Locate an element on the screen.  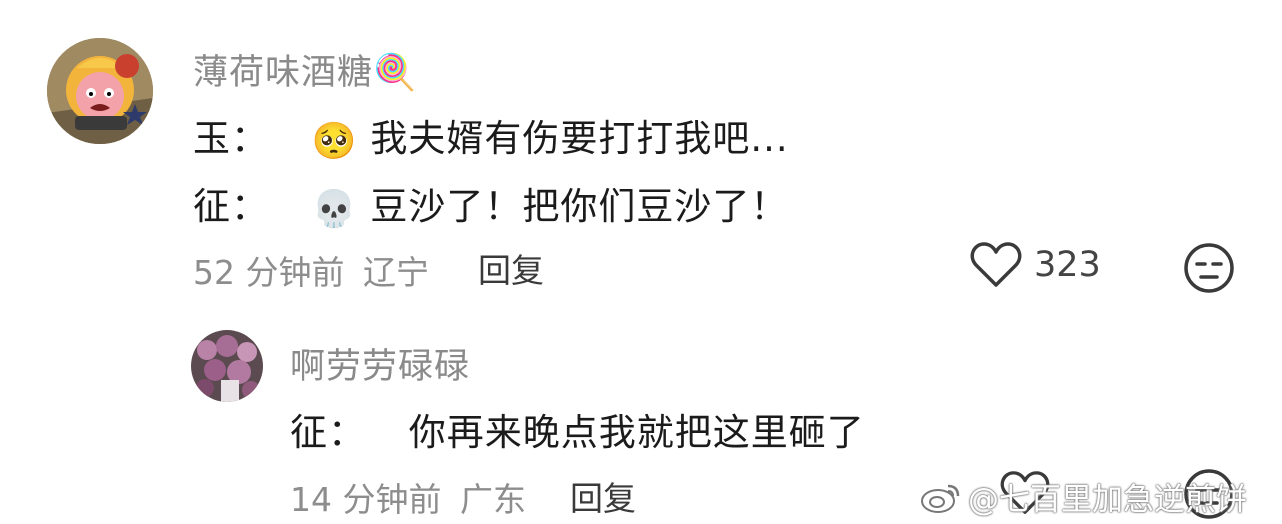
timestamp: 52 分钟前 is located at coordinates (269, 272).